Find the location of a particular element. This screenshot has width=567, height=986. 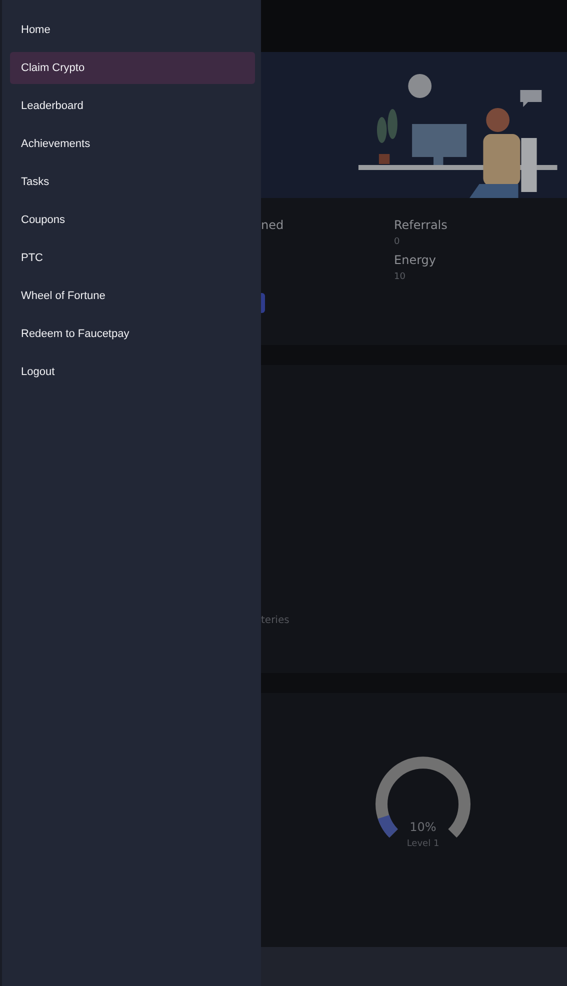

menu-item: Tasks is located at coordinates (132, 182).